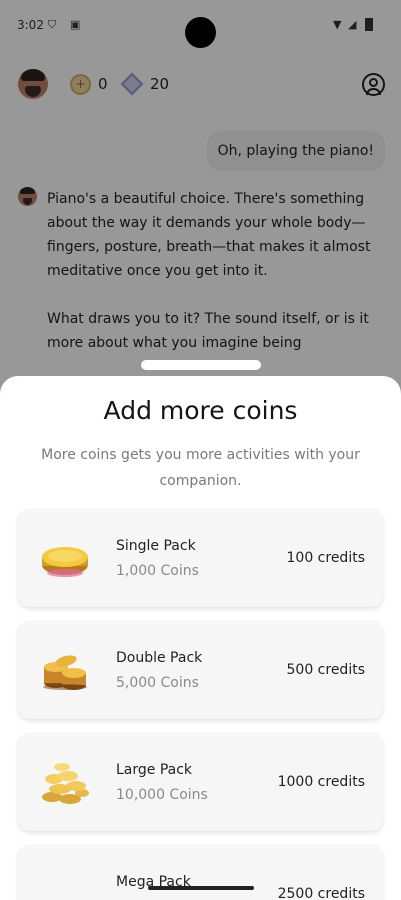 The image size is (401, 900). I want to click on pack-price: 1000 credits, so click(321, 782).